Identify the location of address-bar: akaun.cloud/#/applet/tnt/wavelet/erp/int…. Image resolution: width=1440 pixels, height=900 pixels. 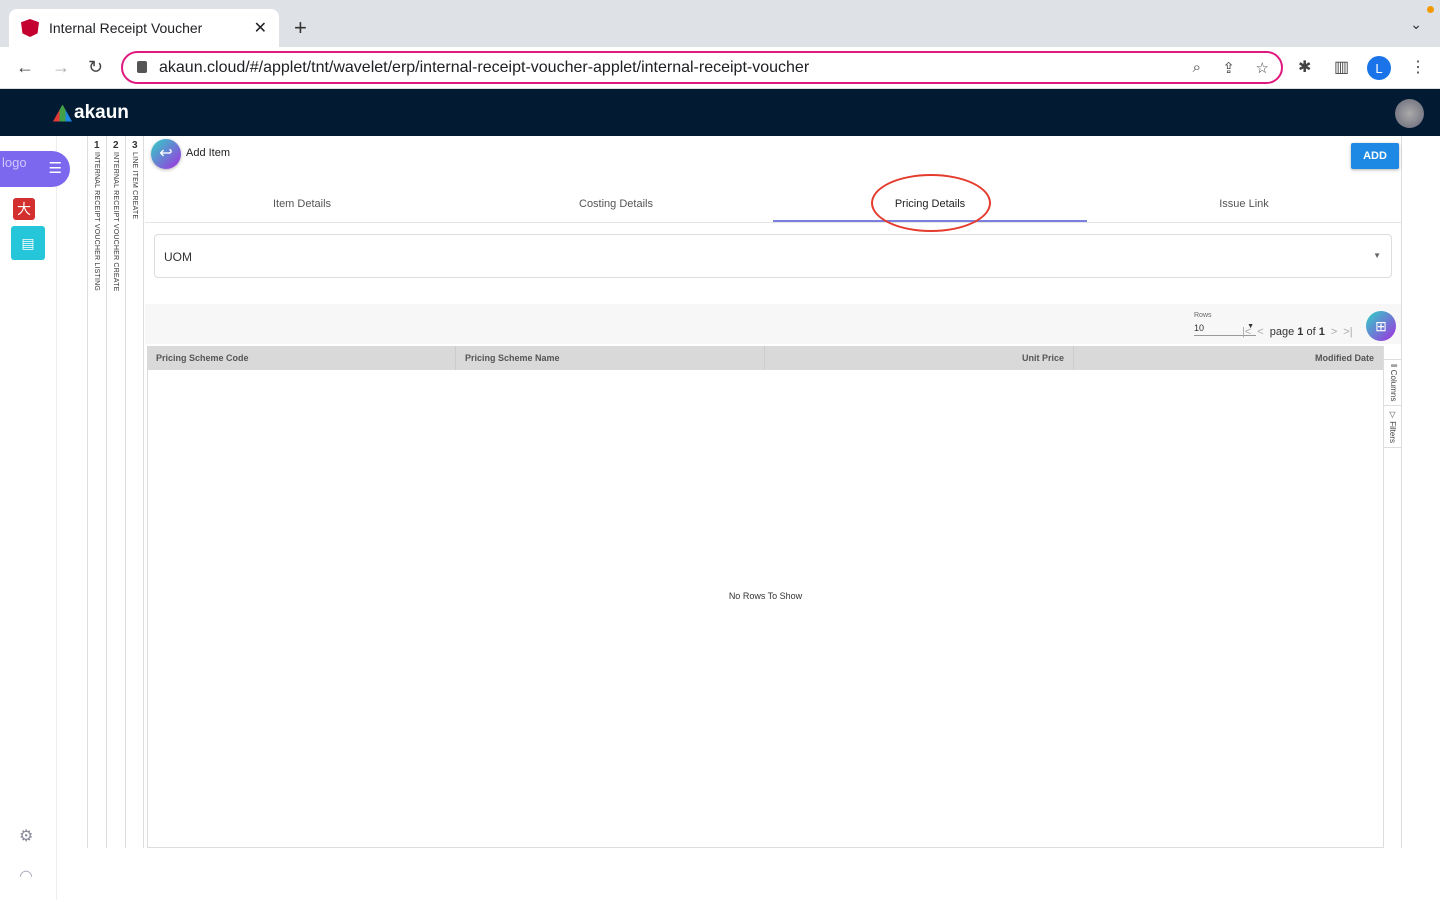
(702, 67).